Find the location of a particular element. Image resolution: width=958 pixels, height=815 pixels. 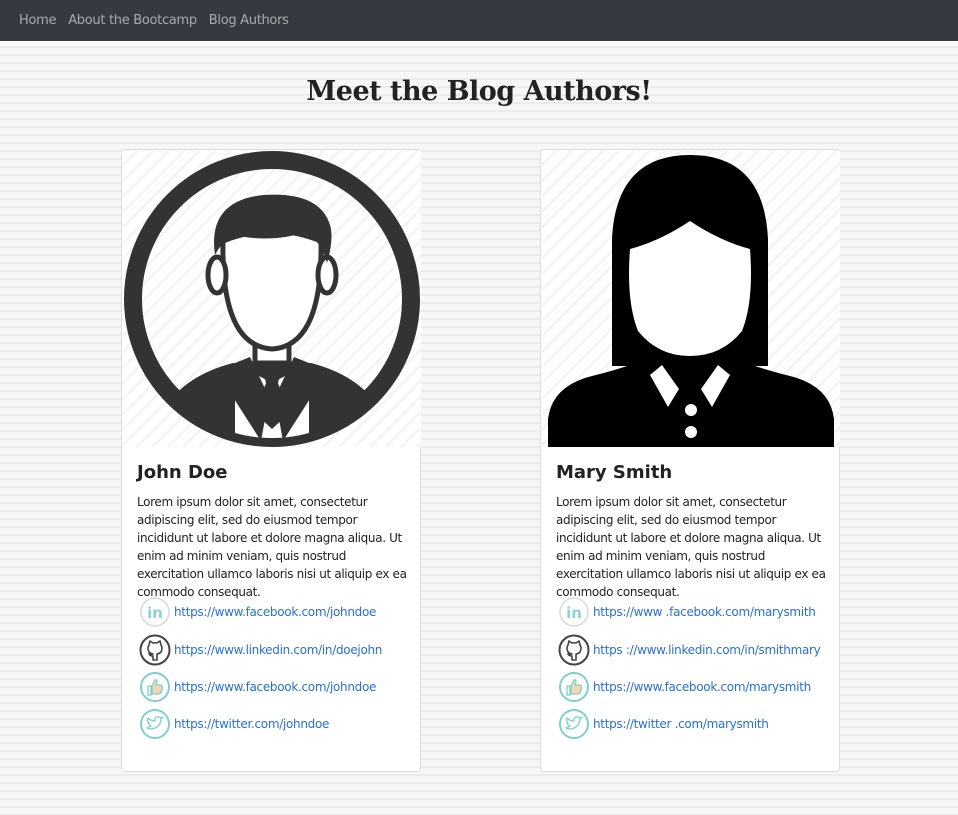

social-link-row: in https://www.facebook.com/johndoe is located at coordinates (257, 612).